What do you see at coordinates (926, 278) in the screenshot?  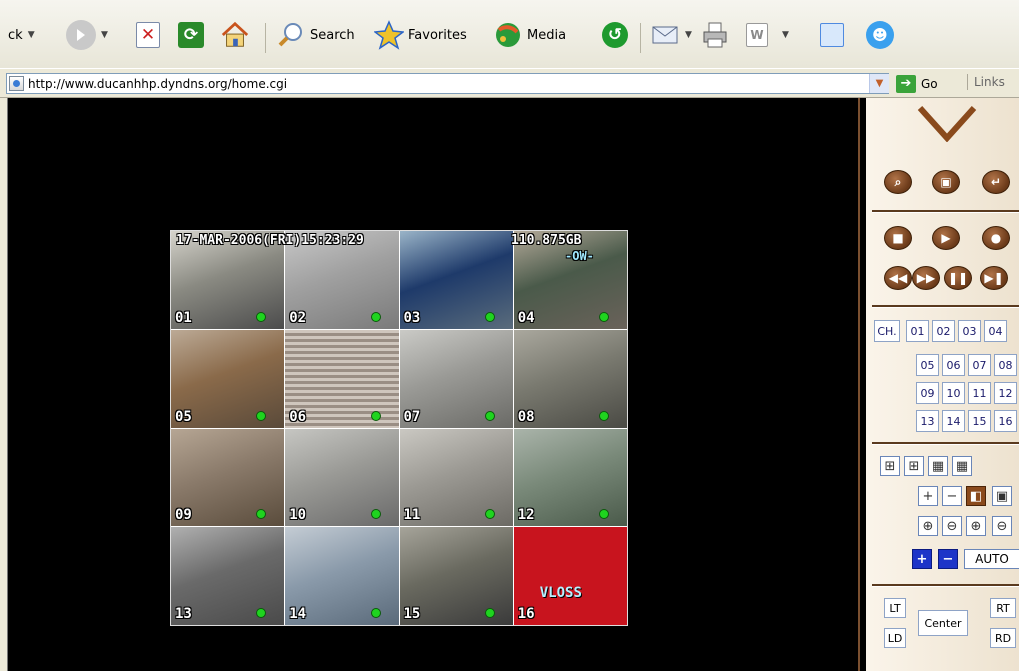 I see `fast-forward-icon: ▶▶` at bounding box center [926, 278].